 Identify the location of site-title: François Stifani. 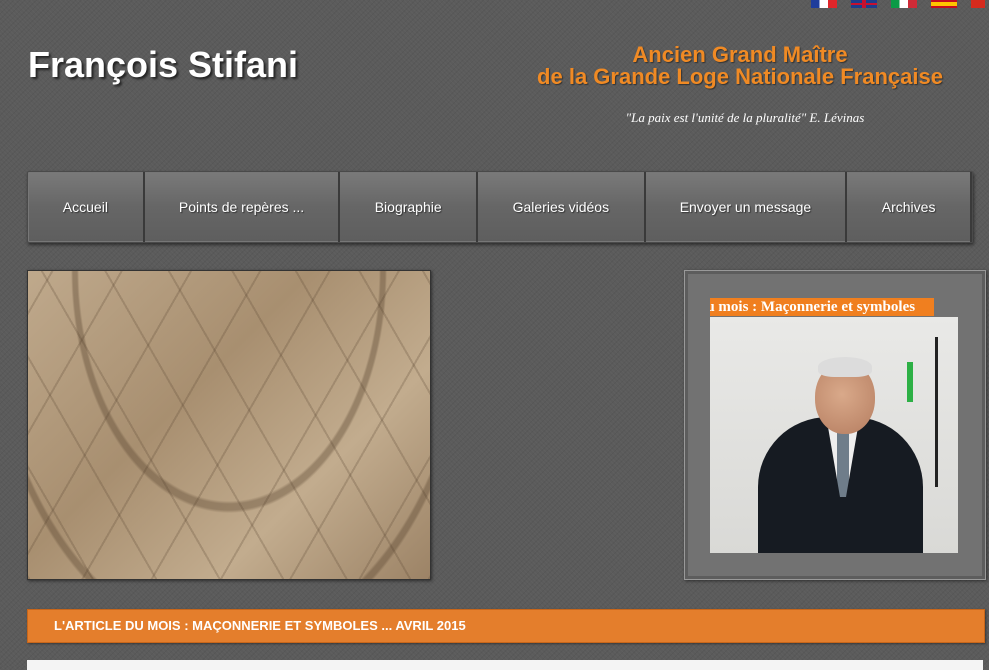
(163, 64).